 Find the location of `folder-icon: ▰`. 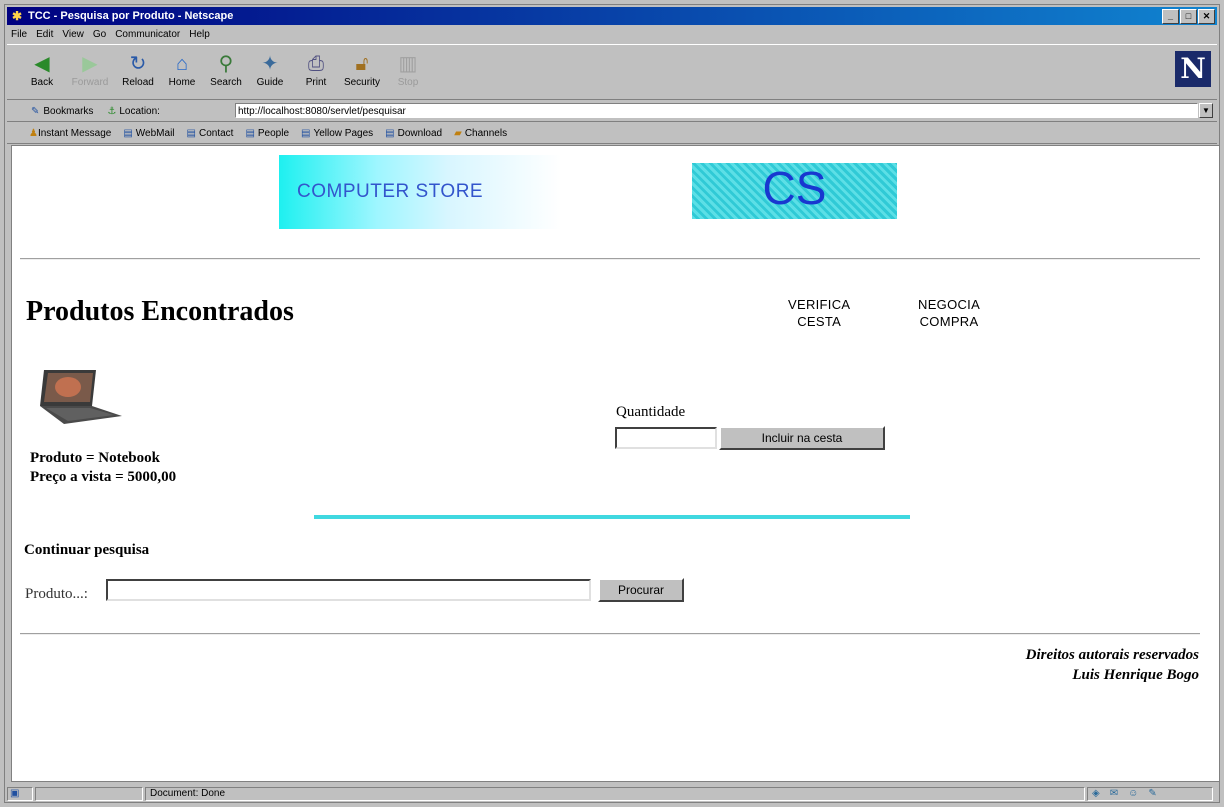

folder-icon: ▰ is located at coordinates (458, 133).